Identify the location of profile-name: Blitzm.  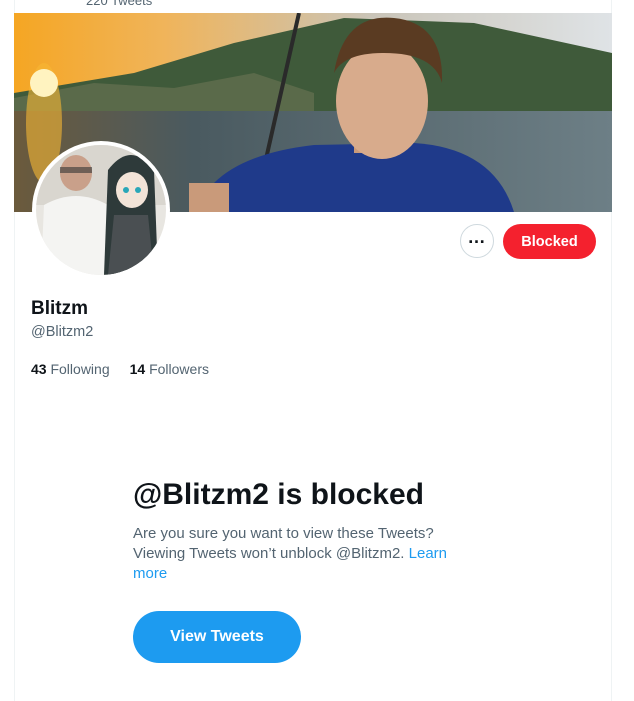
(59, 308).